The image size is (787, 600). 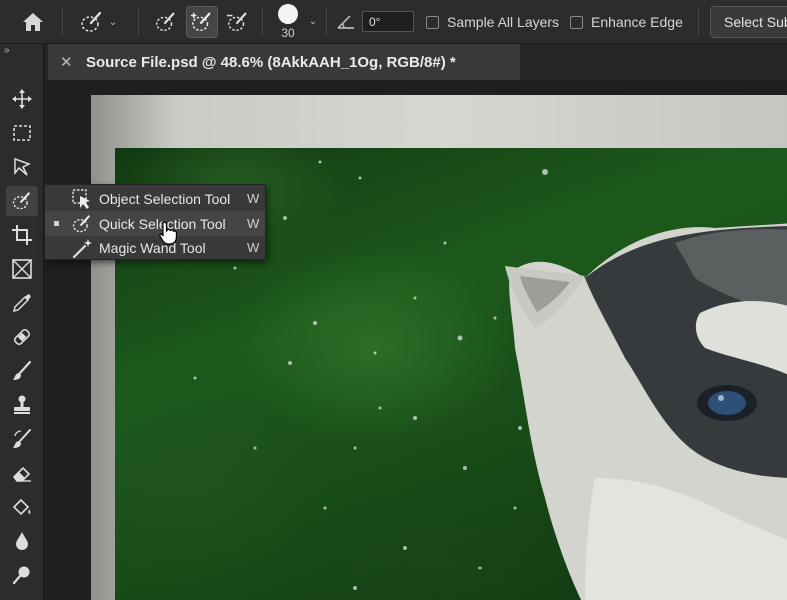 I want to click on brush-tool, so click(x=22, y=371).